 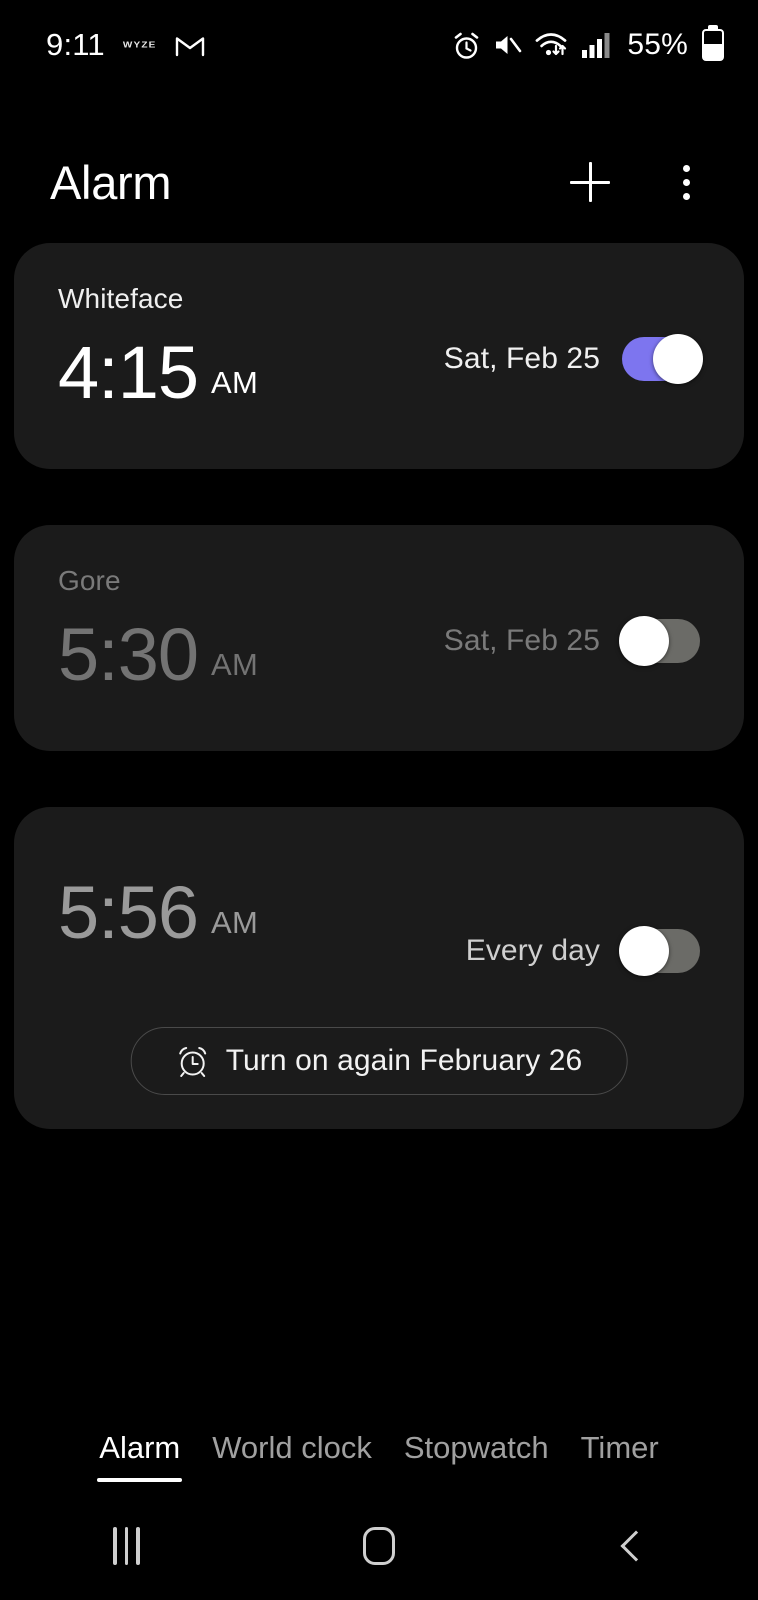 I want to click on tab-timer: Timer, so click(x=620, y=1456).